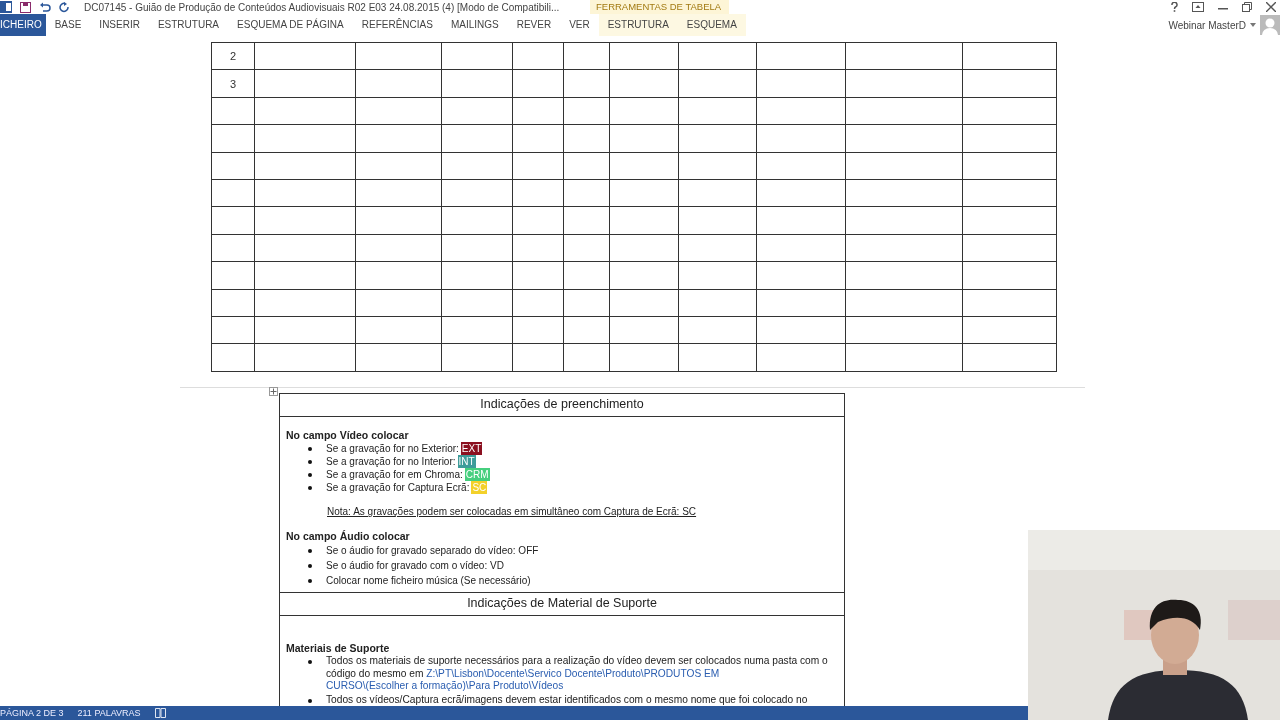 The image size is (1280, 720). What do you see at coordinates (394, 474) in the screenshot?
I see `list-item-text: Se a gravação for em Chroma:` at bounding box center [394, 474].